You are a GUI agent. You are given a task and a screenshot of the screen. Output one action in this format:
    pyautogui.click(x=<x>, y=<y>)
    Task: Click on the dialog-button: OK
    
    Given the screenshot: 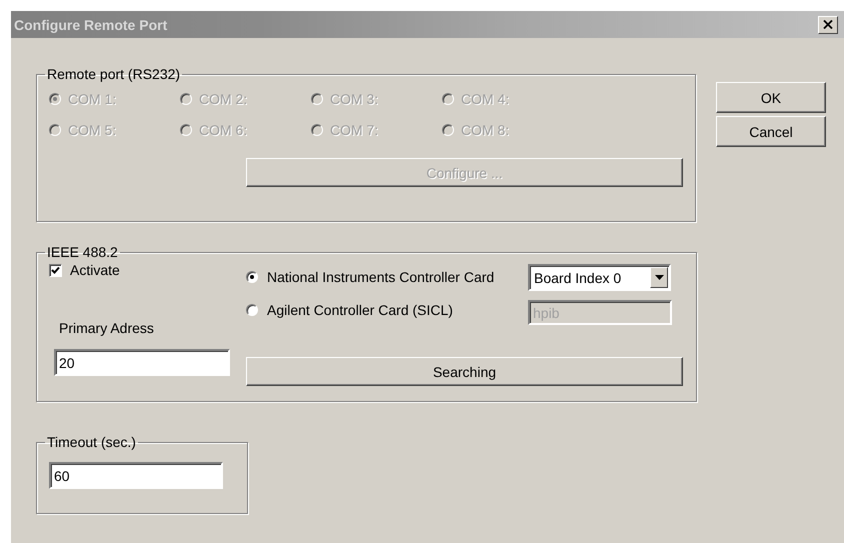 What is the action you would take?
    pyautogui.click(x=771, y=97)
    